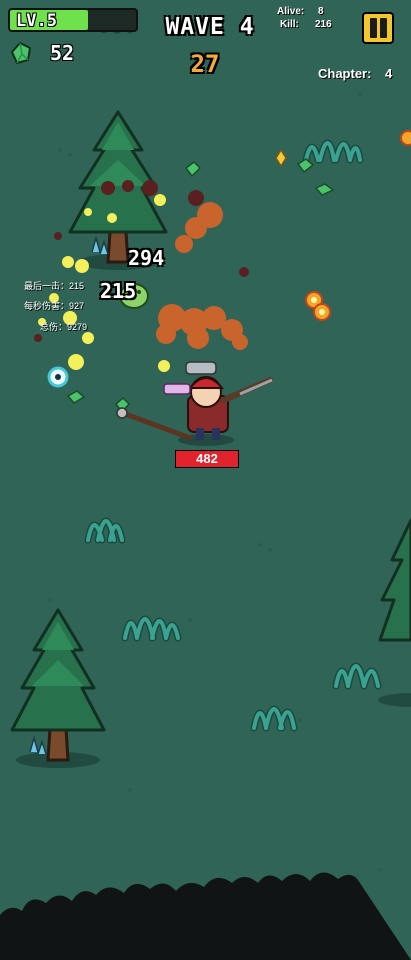 The width and height of the screenshot is (411, 960). I want to click on damage-number: 215, so click(118, 291).